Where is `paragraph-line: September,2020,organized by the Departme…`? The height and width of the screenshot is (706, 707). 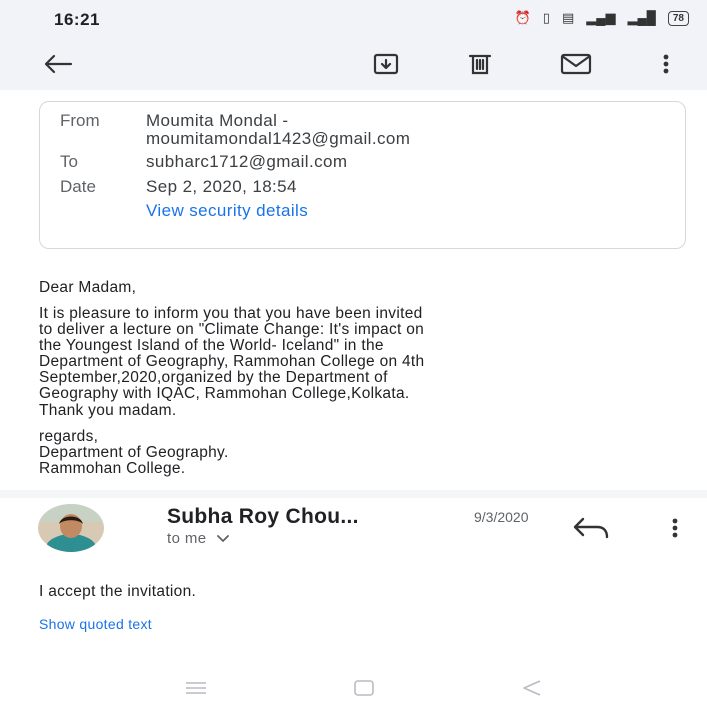
paragraph-line: September,2020,organized by the Departme… is located at coordinates (213, 377).